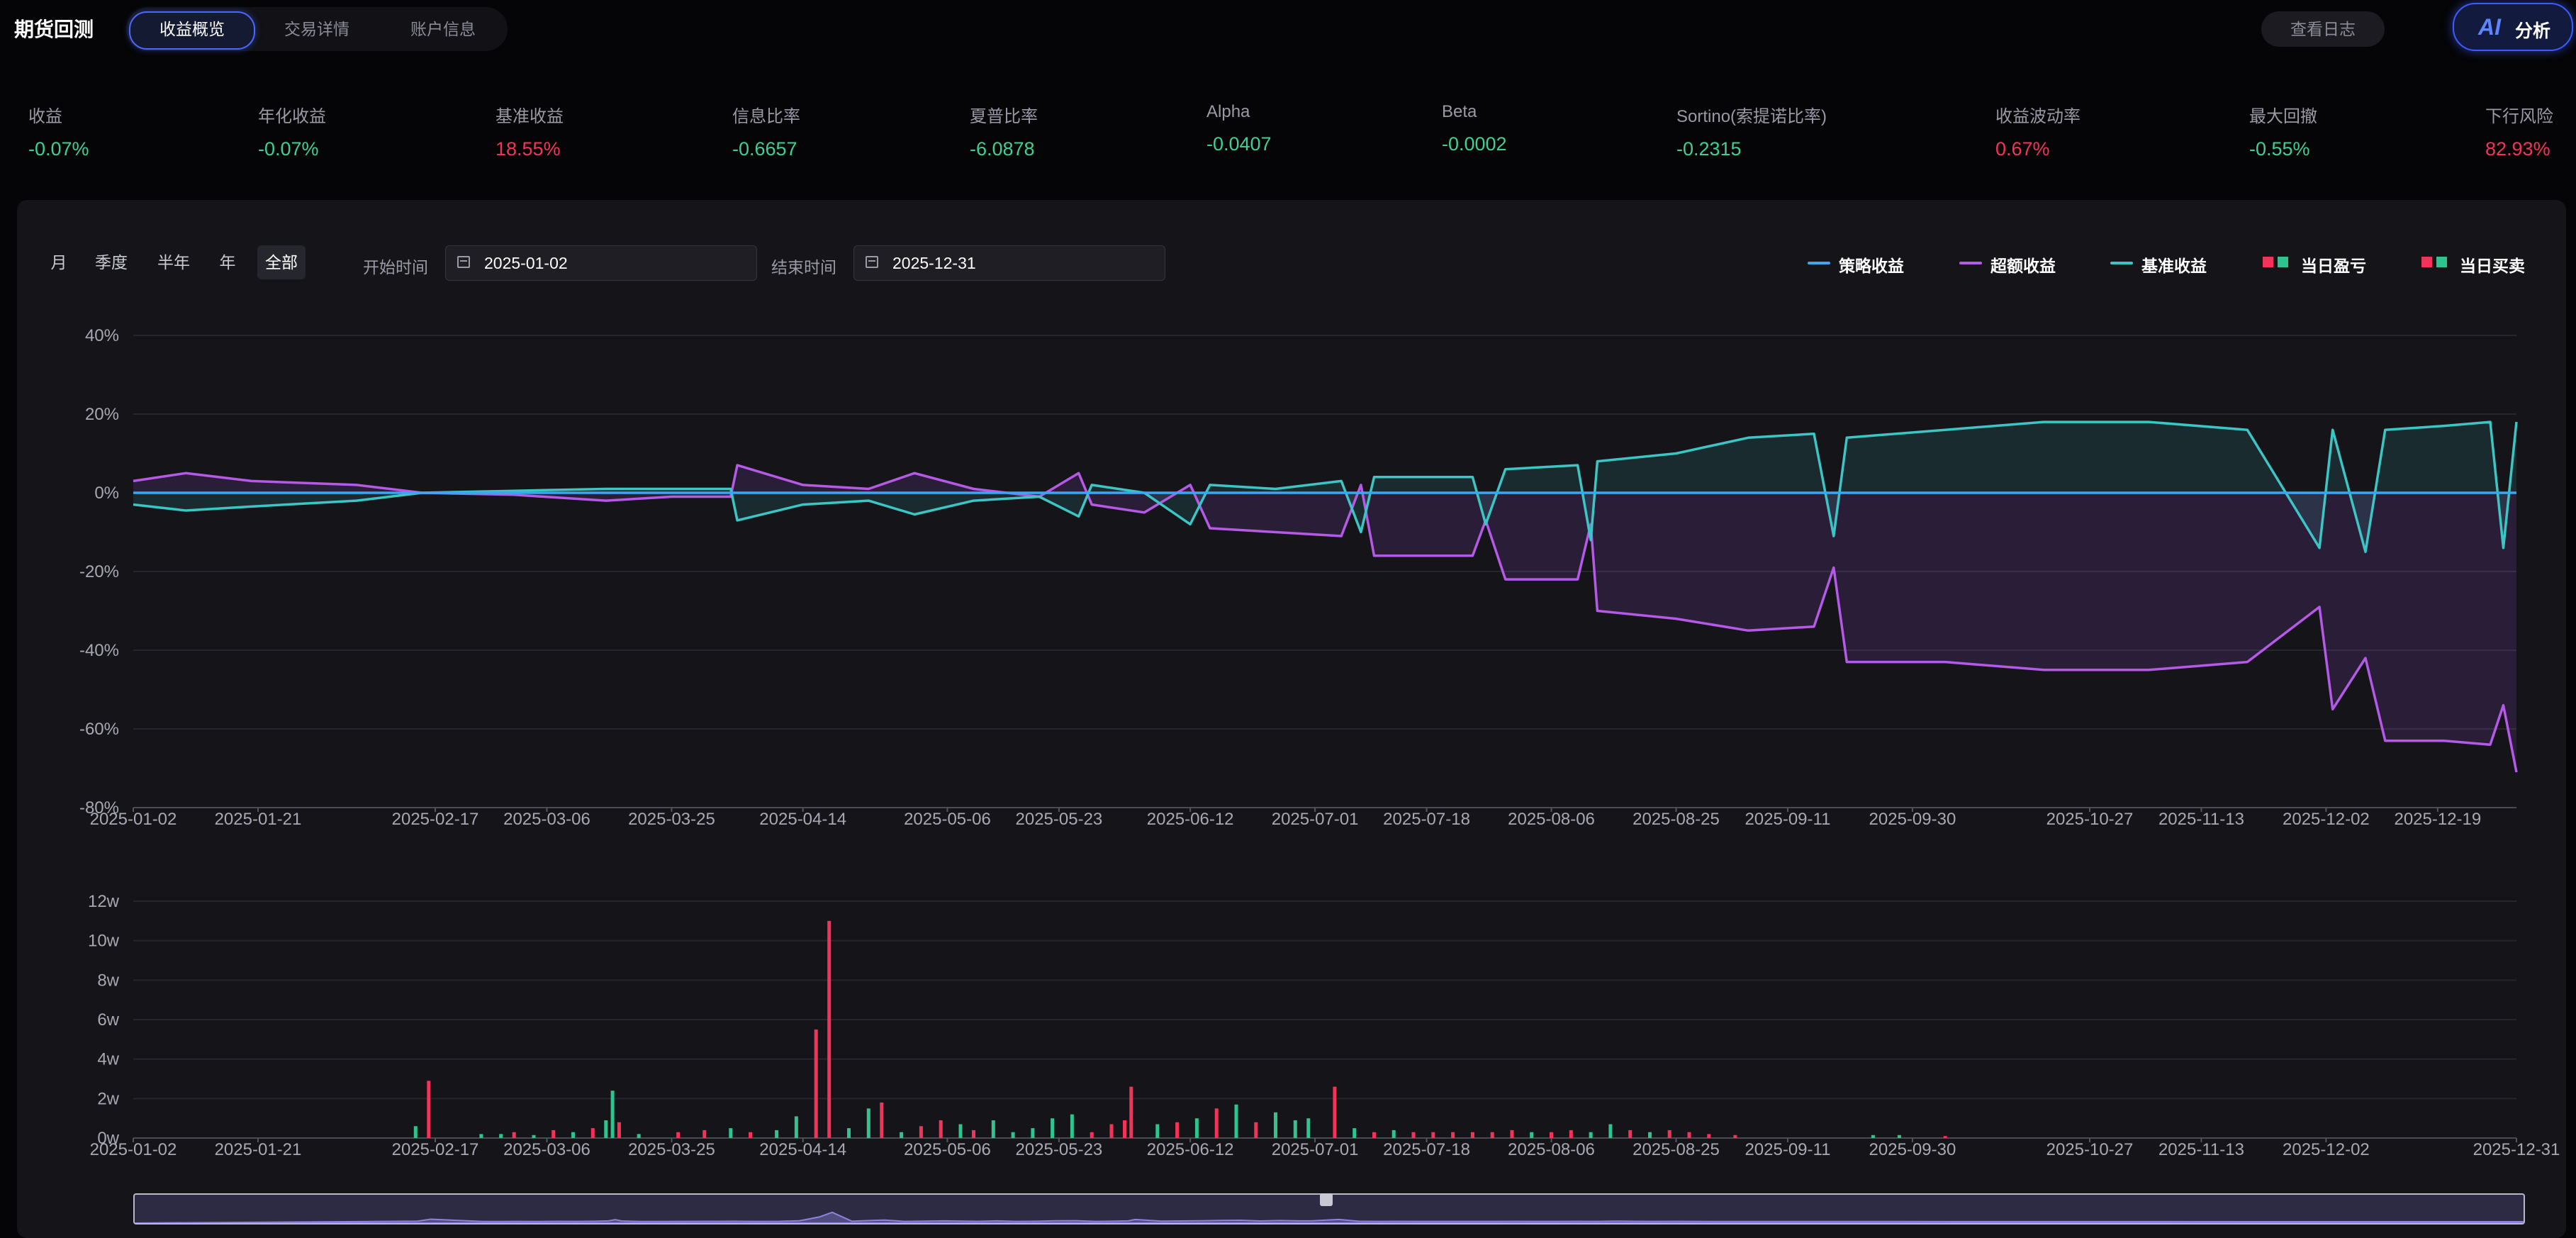 The height and width of the screenshot is (1238, 2576). Describe the element at coordinates (1327, 1199) in the screenshot. I see `zoom-drag-handle` at that location.